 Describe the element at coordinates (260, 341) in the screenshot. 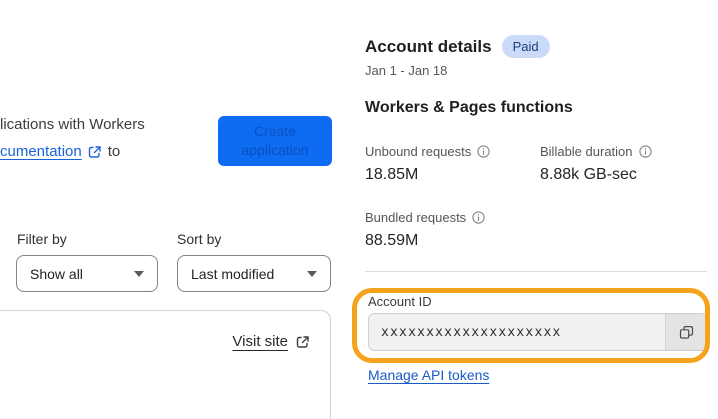

I see `visit-site-link: Visit site` at that location.